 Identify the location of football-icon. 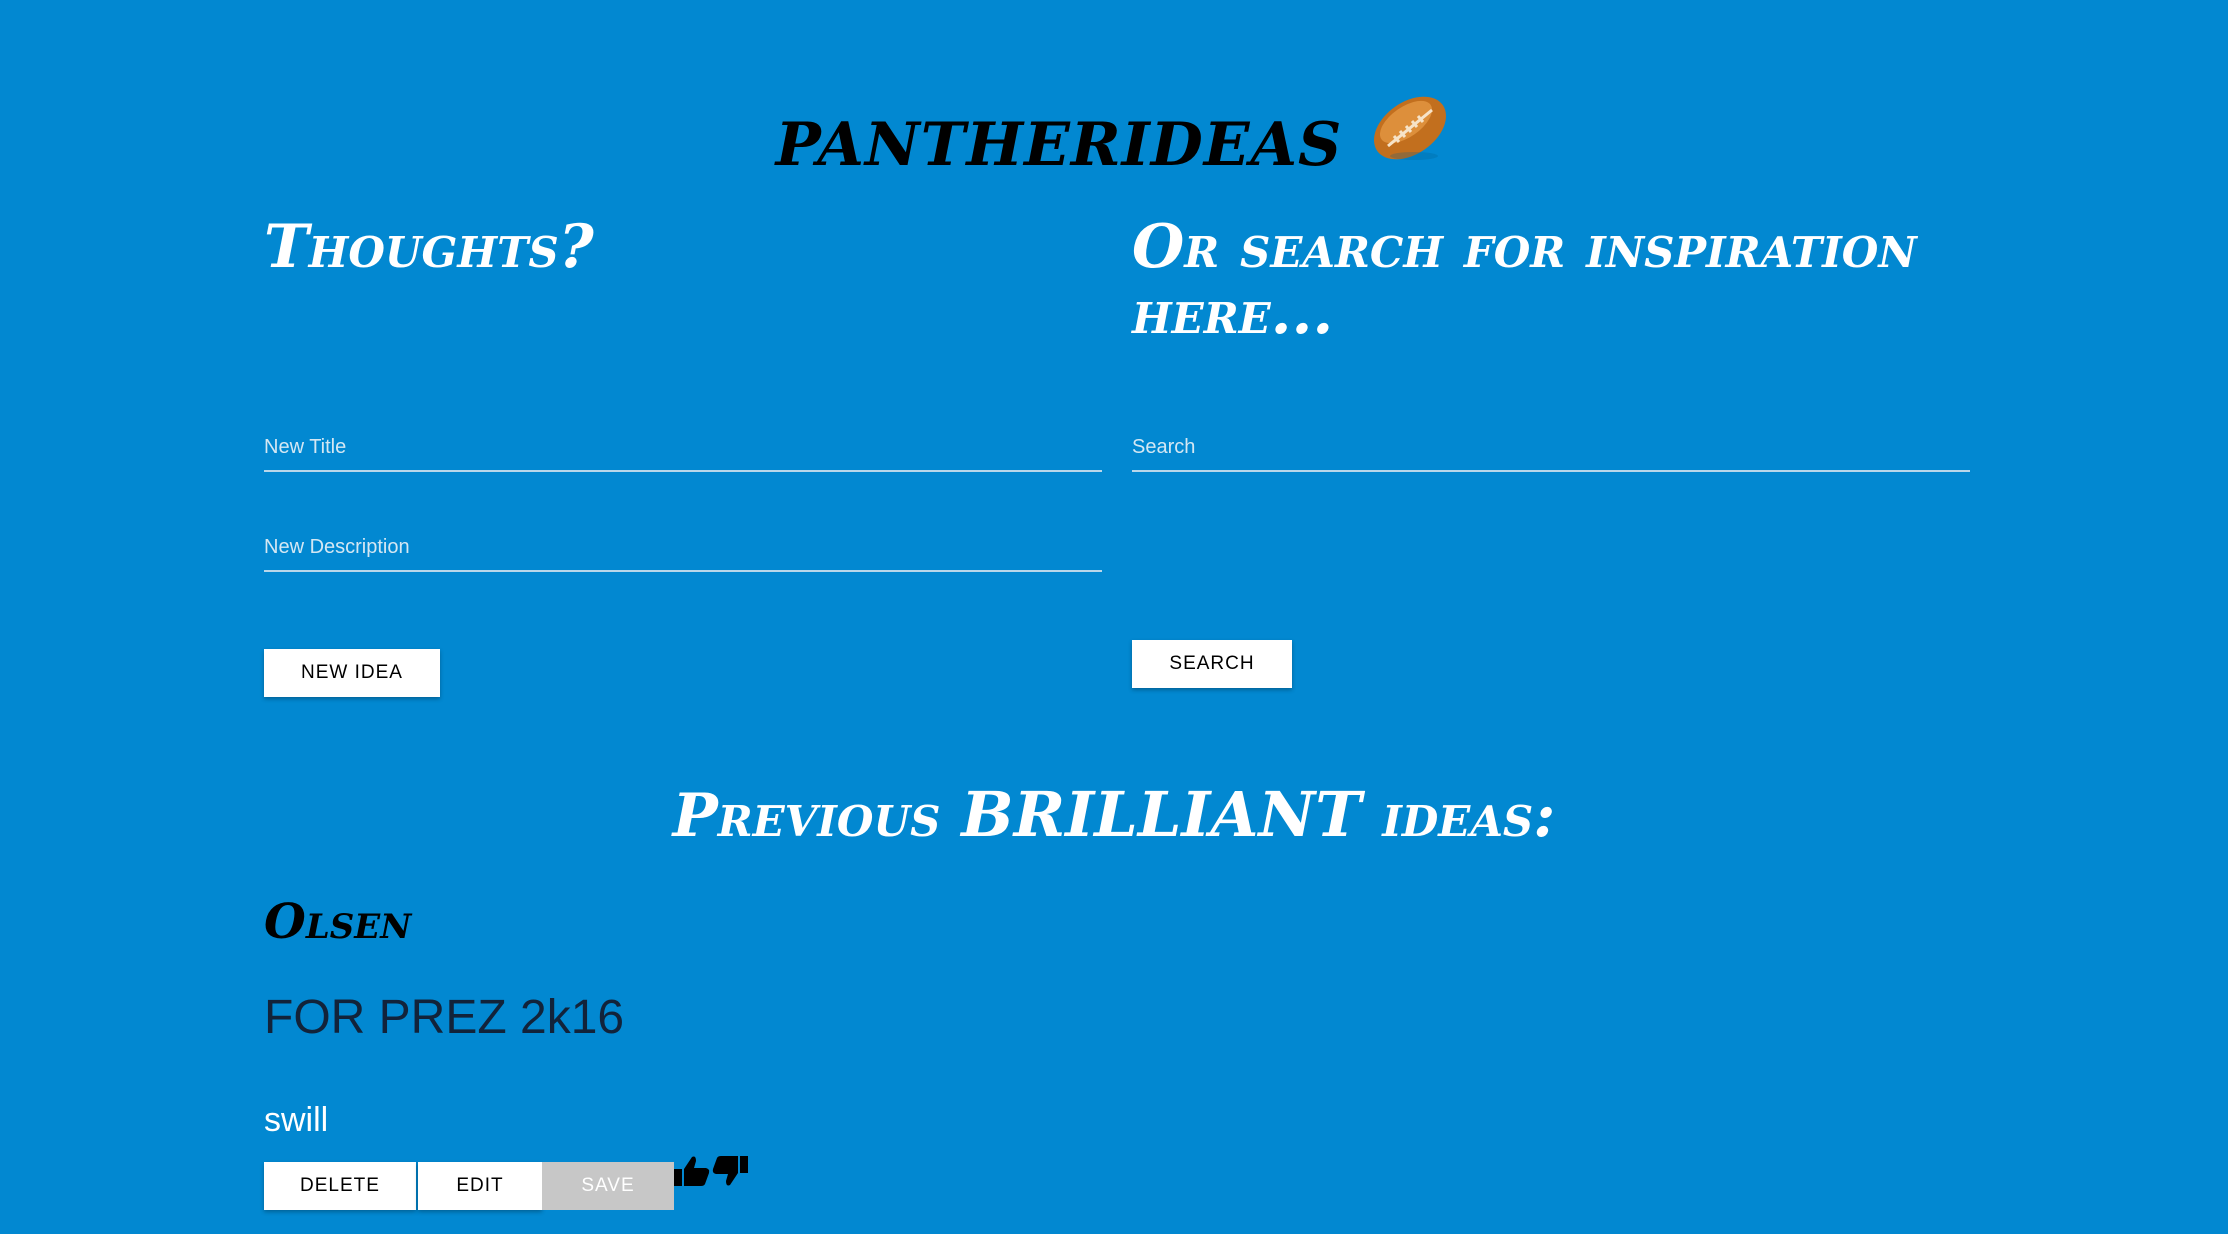
(1410, 136).